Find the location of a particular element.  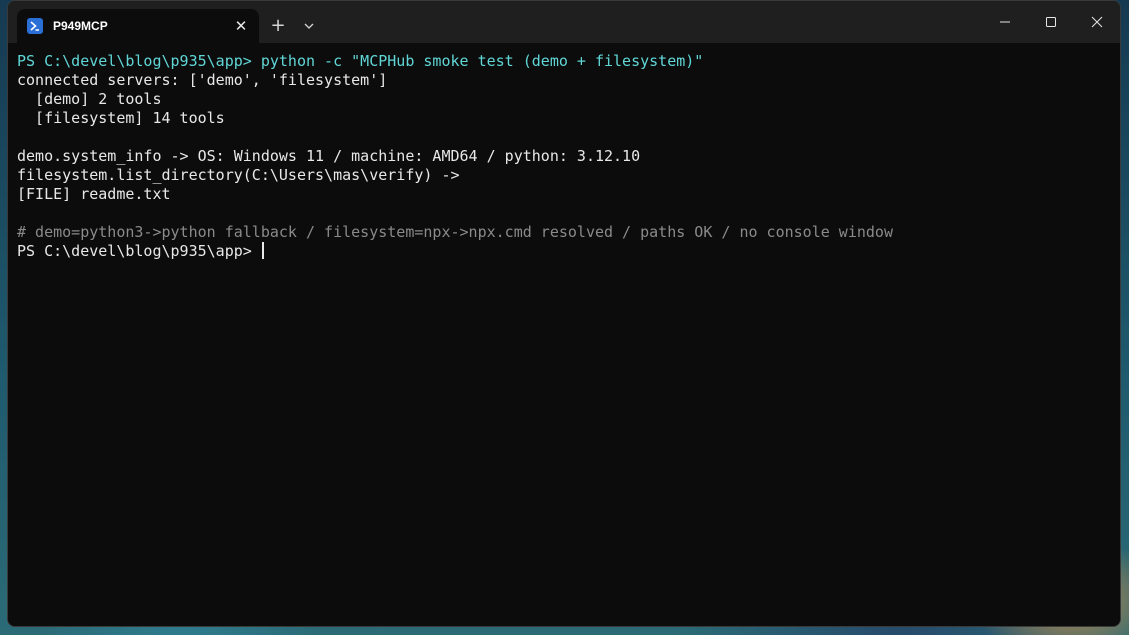

prompt-text: PS C:\devel\blog\p935\app> is located at coordinates (139, 251).